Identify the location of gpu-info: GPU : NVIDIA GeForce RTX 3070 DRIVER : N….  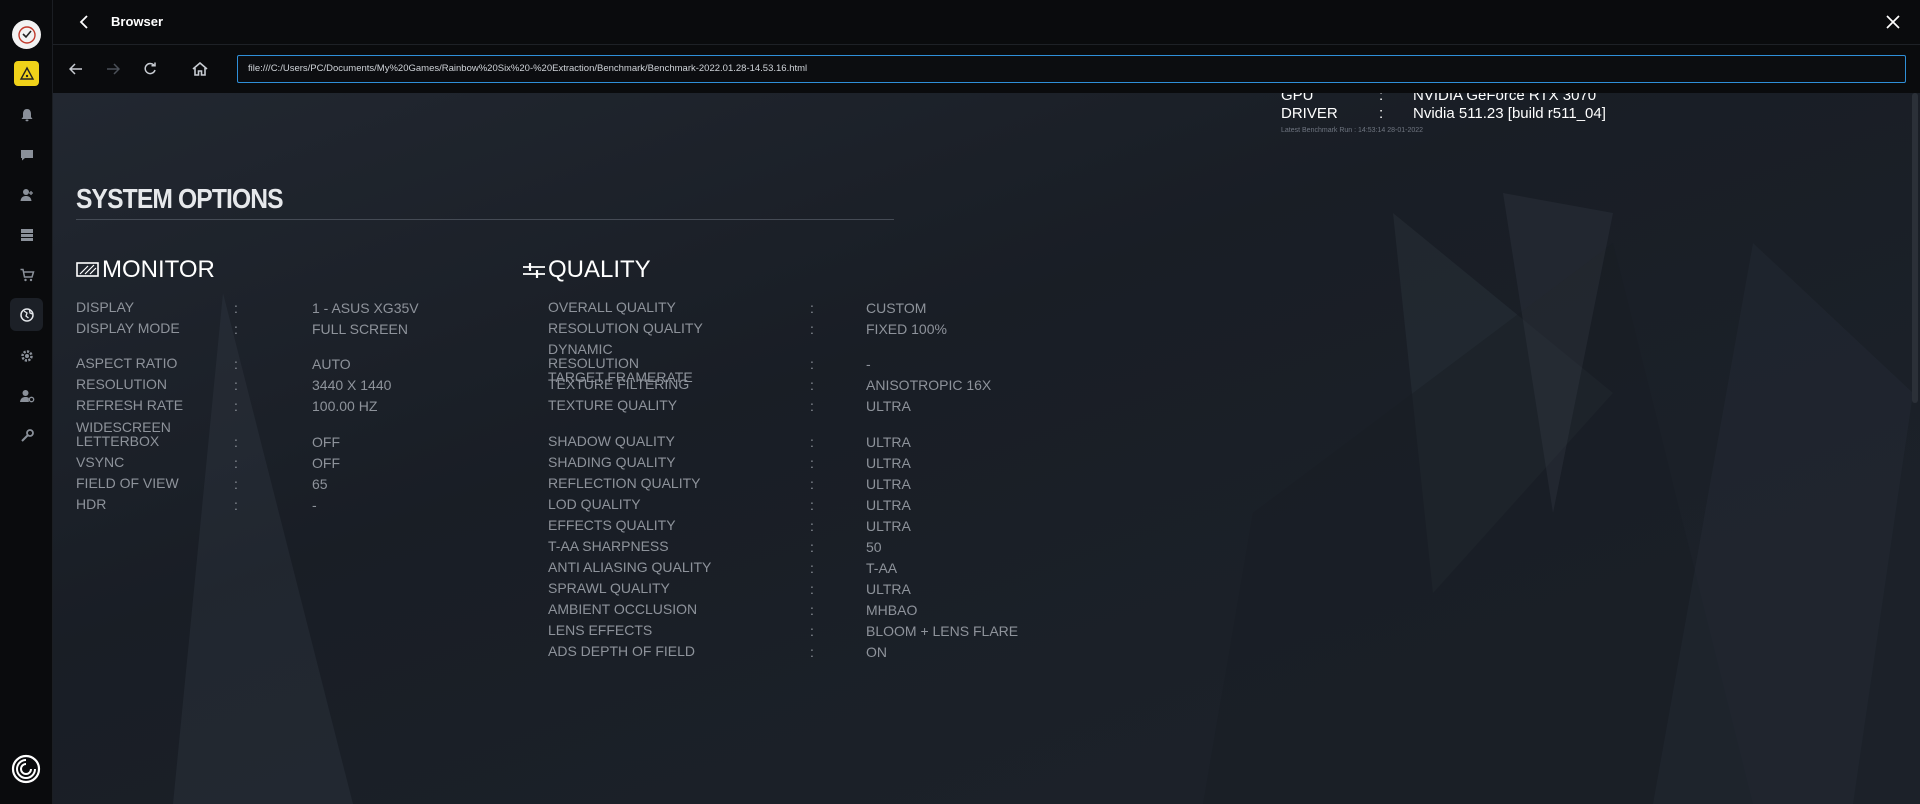
(1443, 113).